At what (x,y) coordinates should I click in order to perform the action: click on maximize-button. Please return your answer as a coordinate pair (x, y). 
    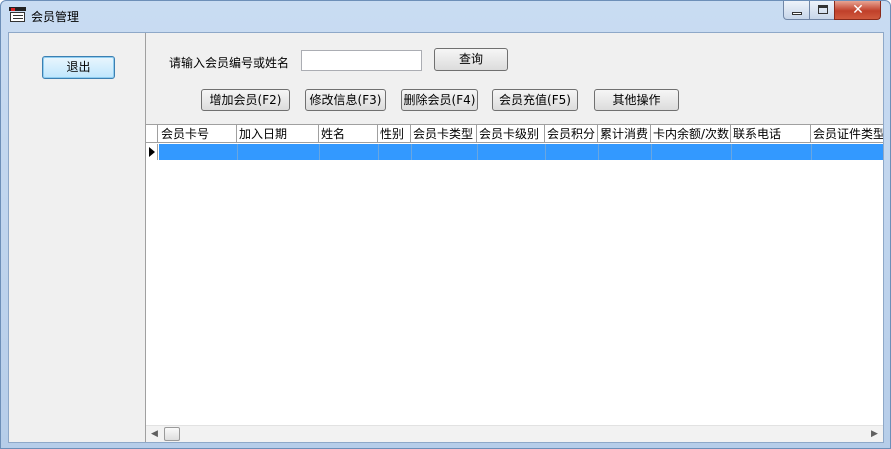
    Looking at the image, I should click on (822, 10).